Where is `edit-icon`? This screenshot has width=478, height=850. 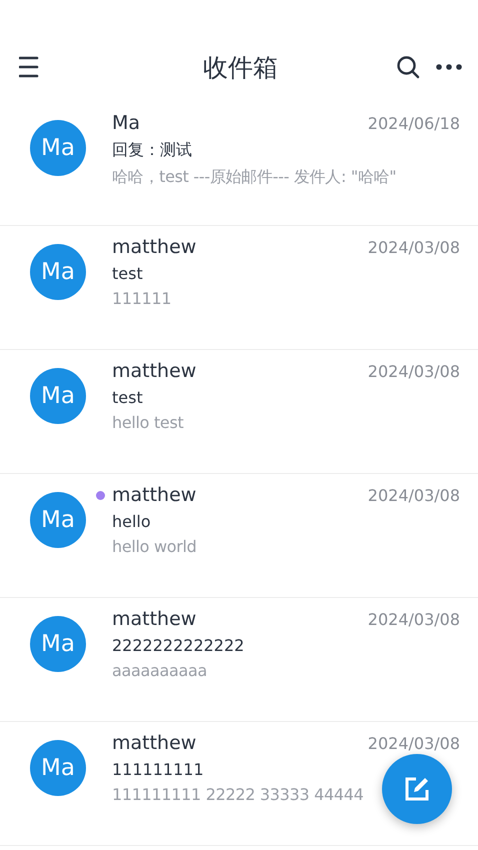
edit-icon is located at coordinates (417, 789).